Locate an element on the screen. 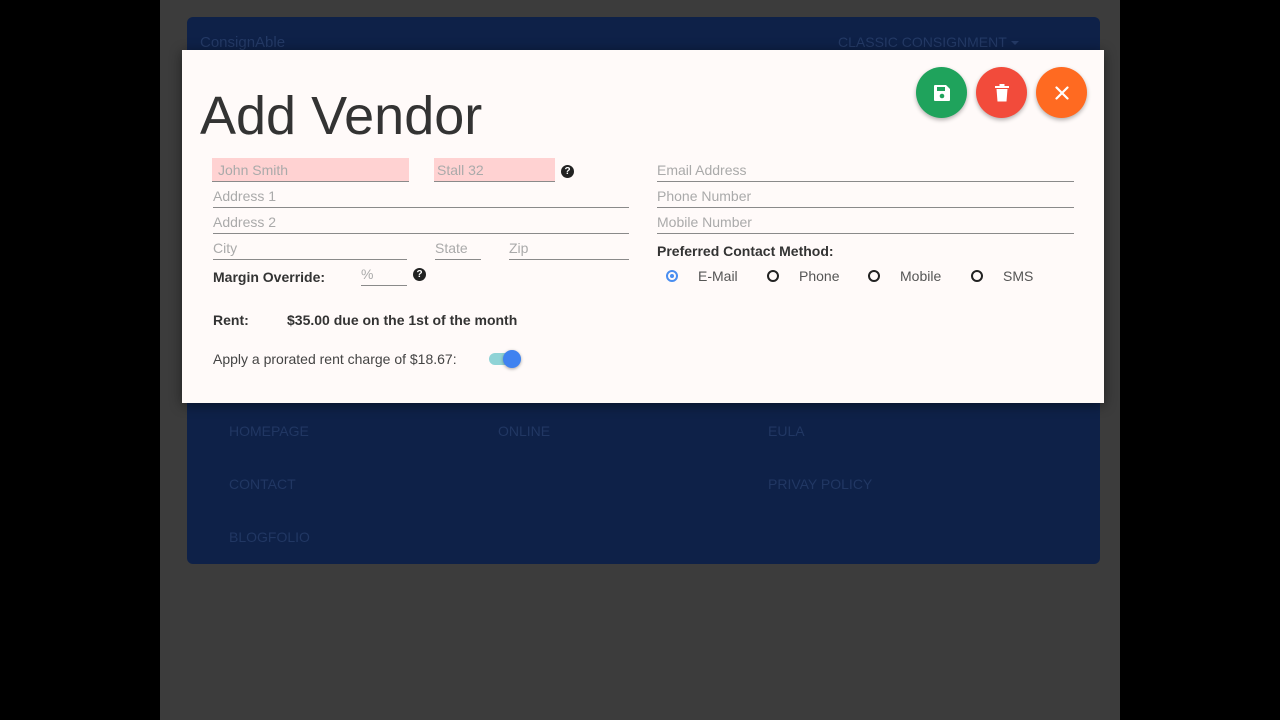 This screenshot has width=1280, height=720. address1-input is located at coordinates (421, 195).